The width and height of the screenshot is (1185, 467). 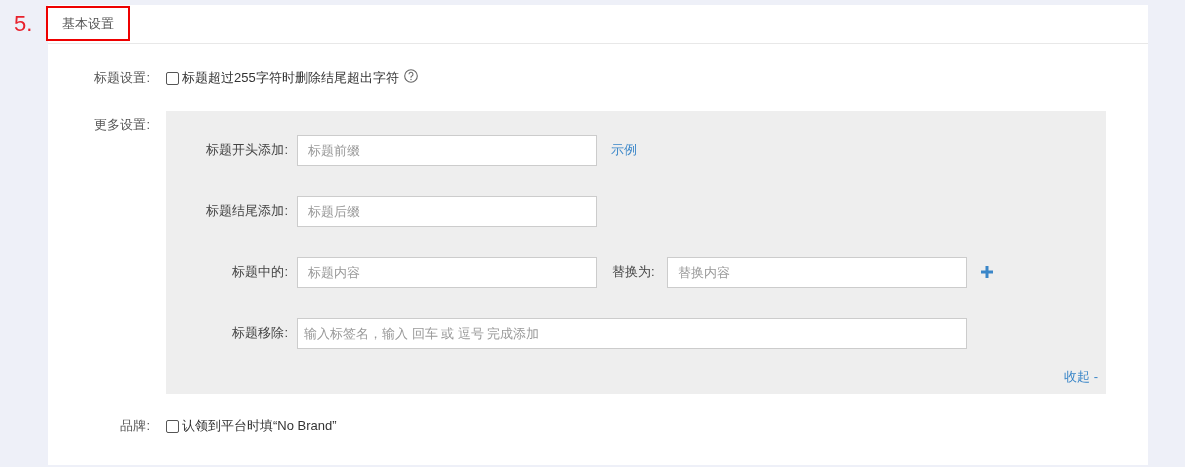 I want to click on field-label: 品牌:, so click(x=134, y=426).